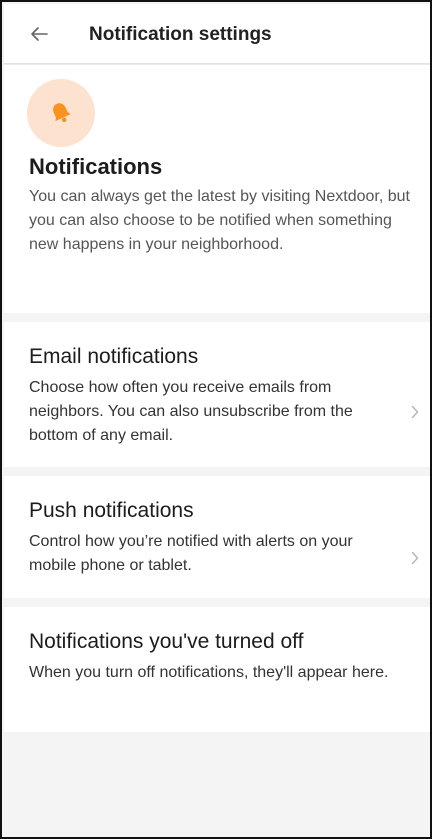  What do you see at coordinates (114, 356) in the screenshot?
I see `email-notifications-title: Email notifications` at bounding box center [114, 356].